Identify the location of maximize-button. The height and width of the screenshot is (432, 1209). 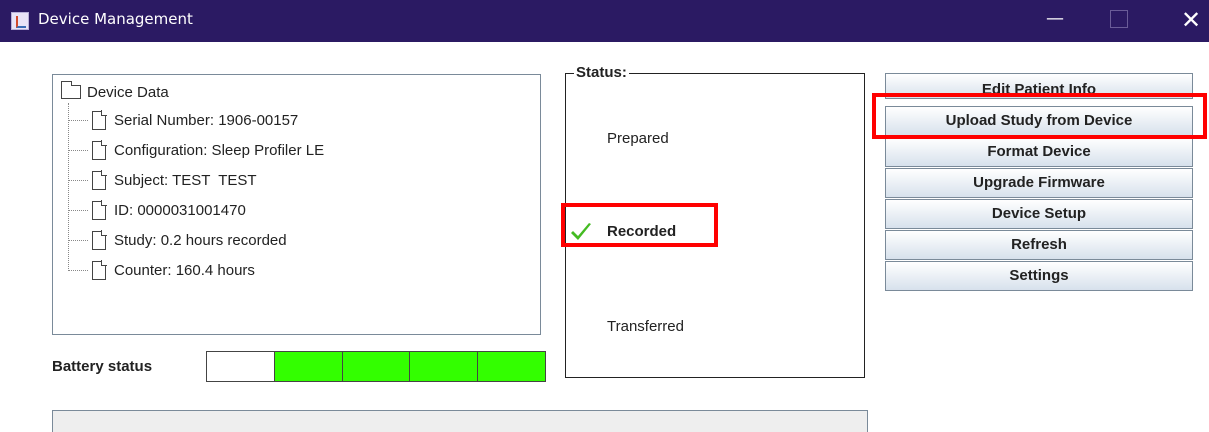
(1119, 19).